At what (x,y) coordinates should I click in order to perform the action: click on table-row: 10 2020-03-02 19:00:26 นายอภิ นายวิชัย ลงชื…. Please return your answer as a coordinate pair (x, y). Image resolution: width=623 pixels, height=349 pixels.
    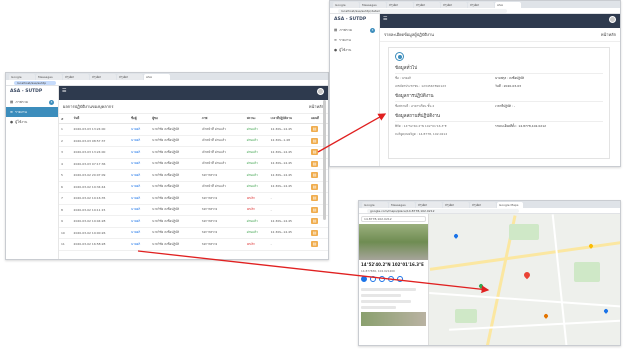
    Looking at the image, I should click on (193, 233).